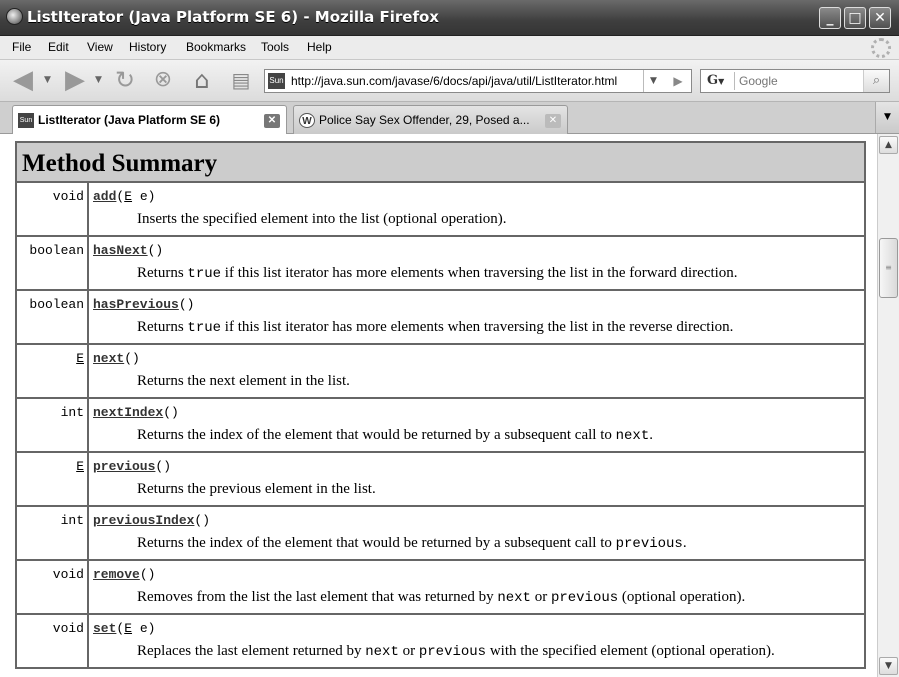 The image size is (899, 677). What do you see at coordinates (684, 543) in the screenshot?
I see `description-text: .` at bounding box center [684, 543].